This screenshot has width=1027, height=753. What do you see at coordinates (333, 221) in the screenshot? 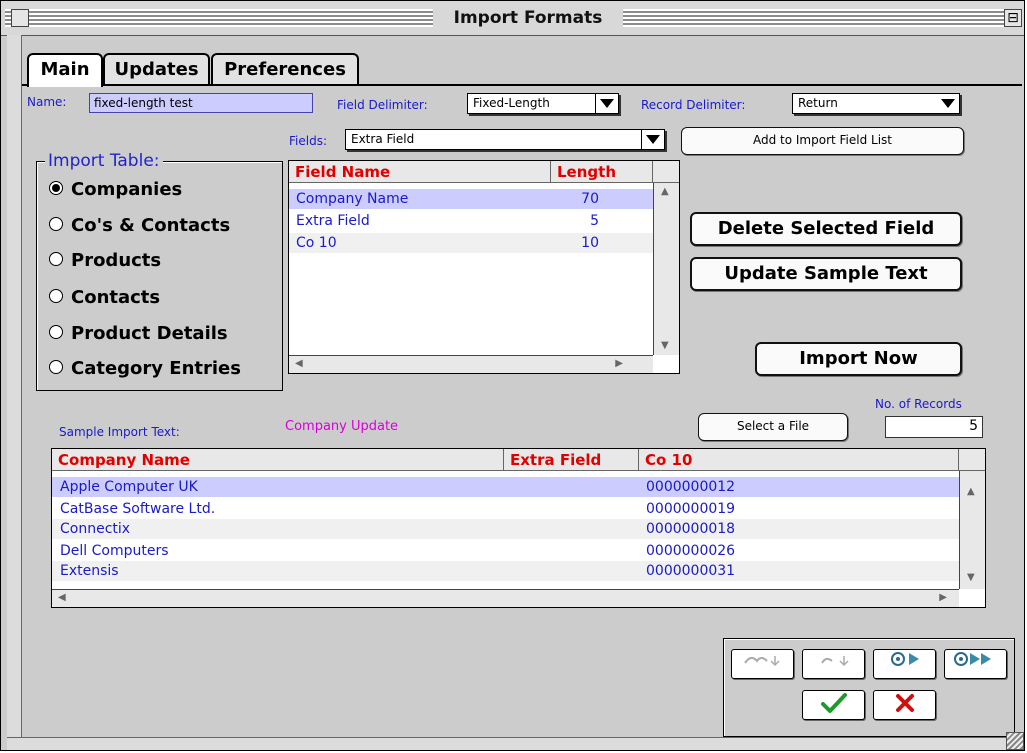
I see `field-name-cell: Extra Field` at bounding box center [333, 221].